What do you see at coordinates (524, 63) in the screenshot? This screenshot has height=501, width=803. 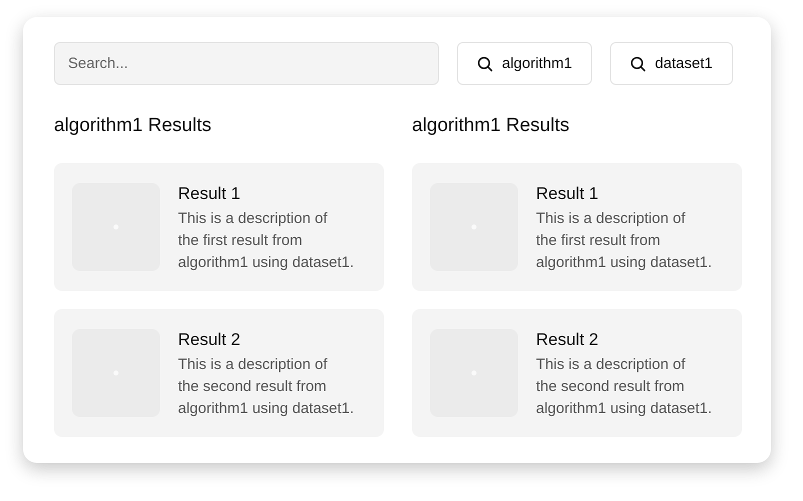 I see `filter-button: algorithm1` at bounding box center [524, 63].